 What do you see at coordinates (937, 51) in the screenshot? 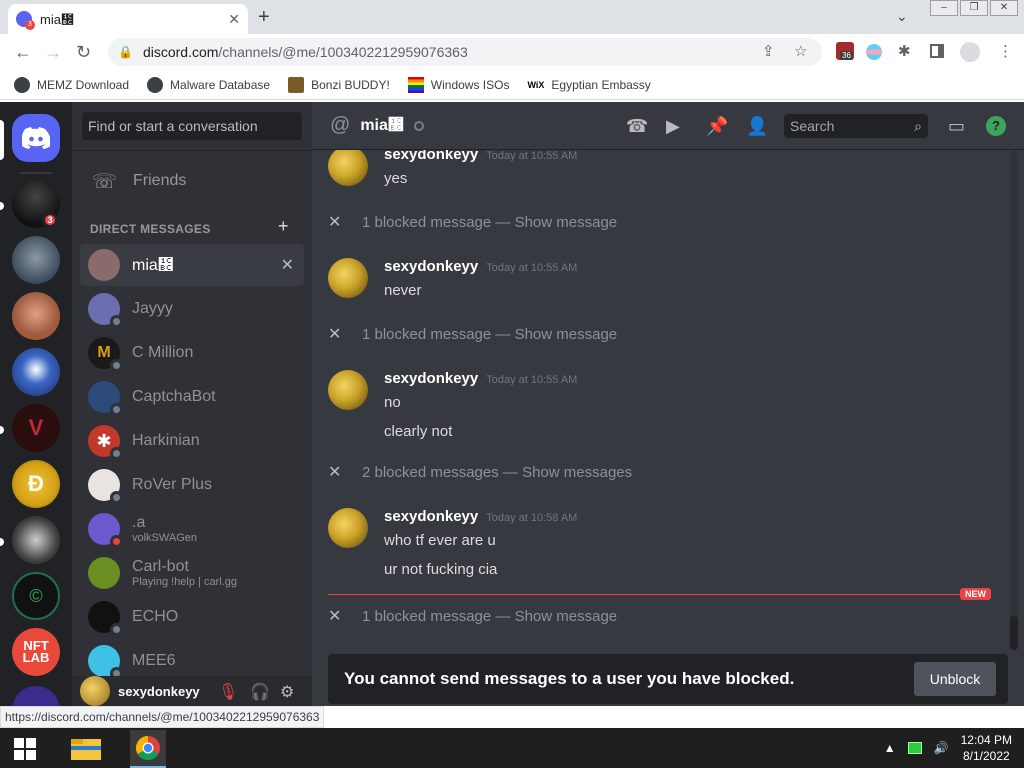
I see `side-panel-icon` at bounding box center [937, 51].